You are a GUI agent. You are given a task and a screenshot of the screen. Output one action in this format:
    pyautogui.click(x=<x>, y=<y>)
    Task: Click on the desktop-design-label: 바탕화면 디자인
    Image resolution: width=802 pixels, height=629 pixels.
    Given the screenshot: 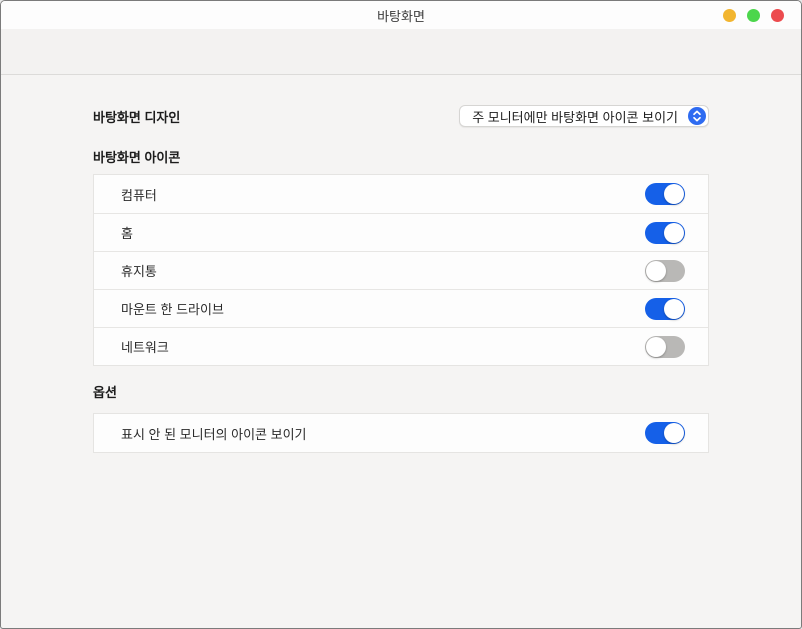 What is the action you would take?
    pyautogui.click(x=137, y=117)
    